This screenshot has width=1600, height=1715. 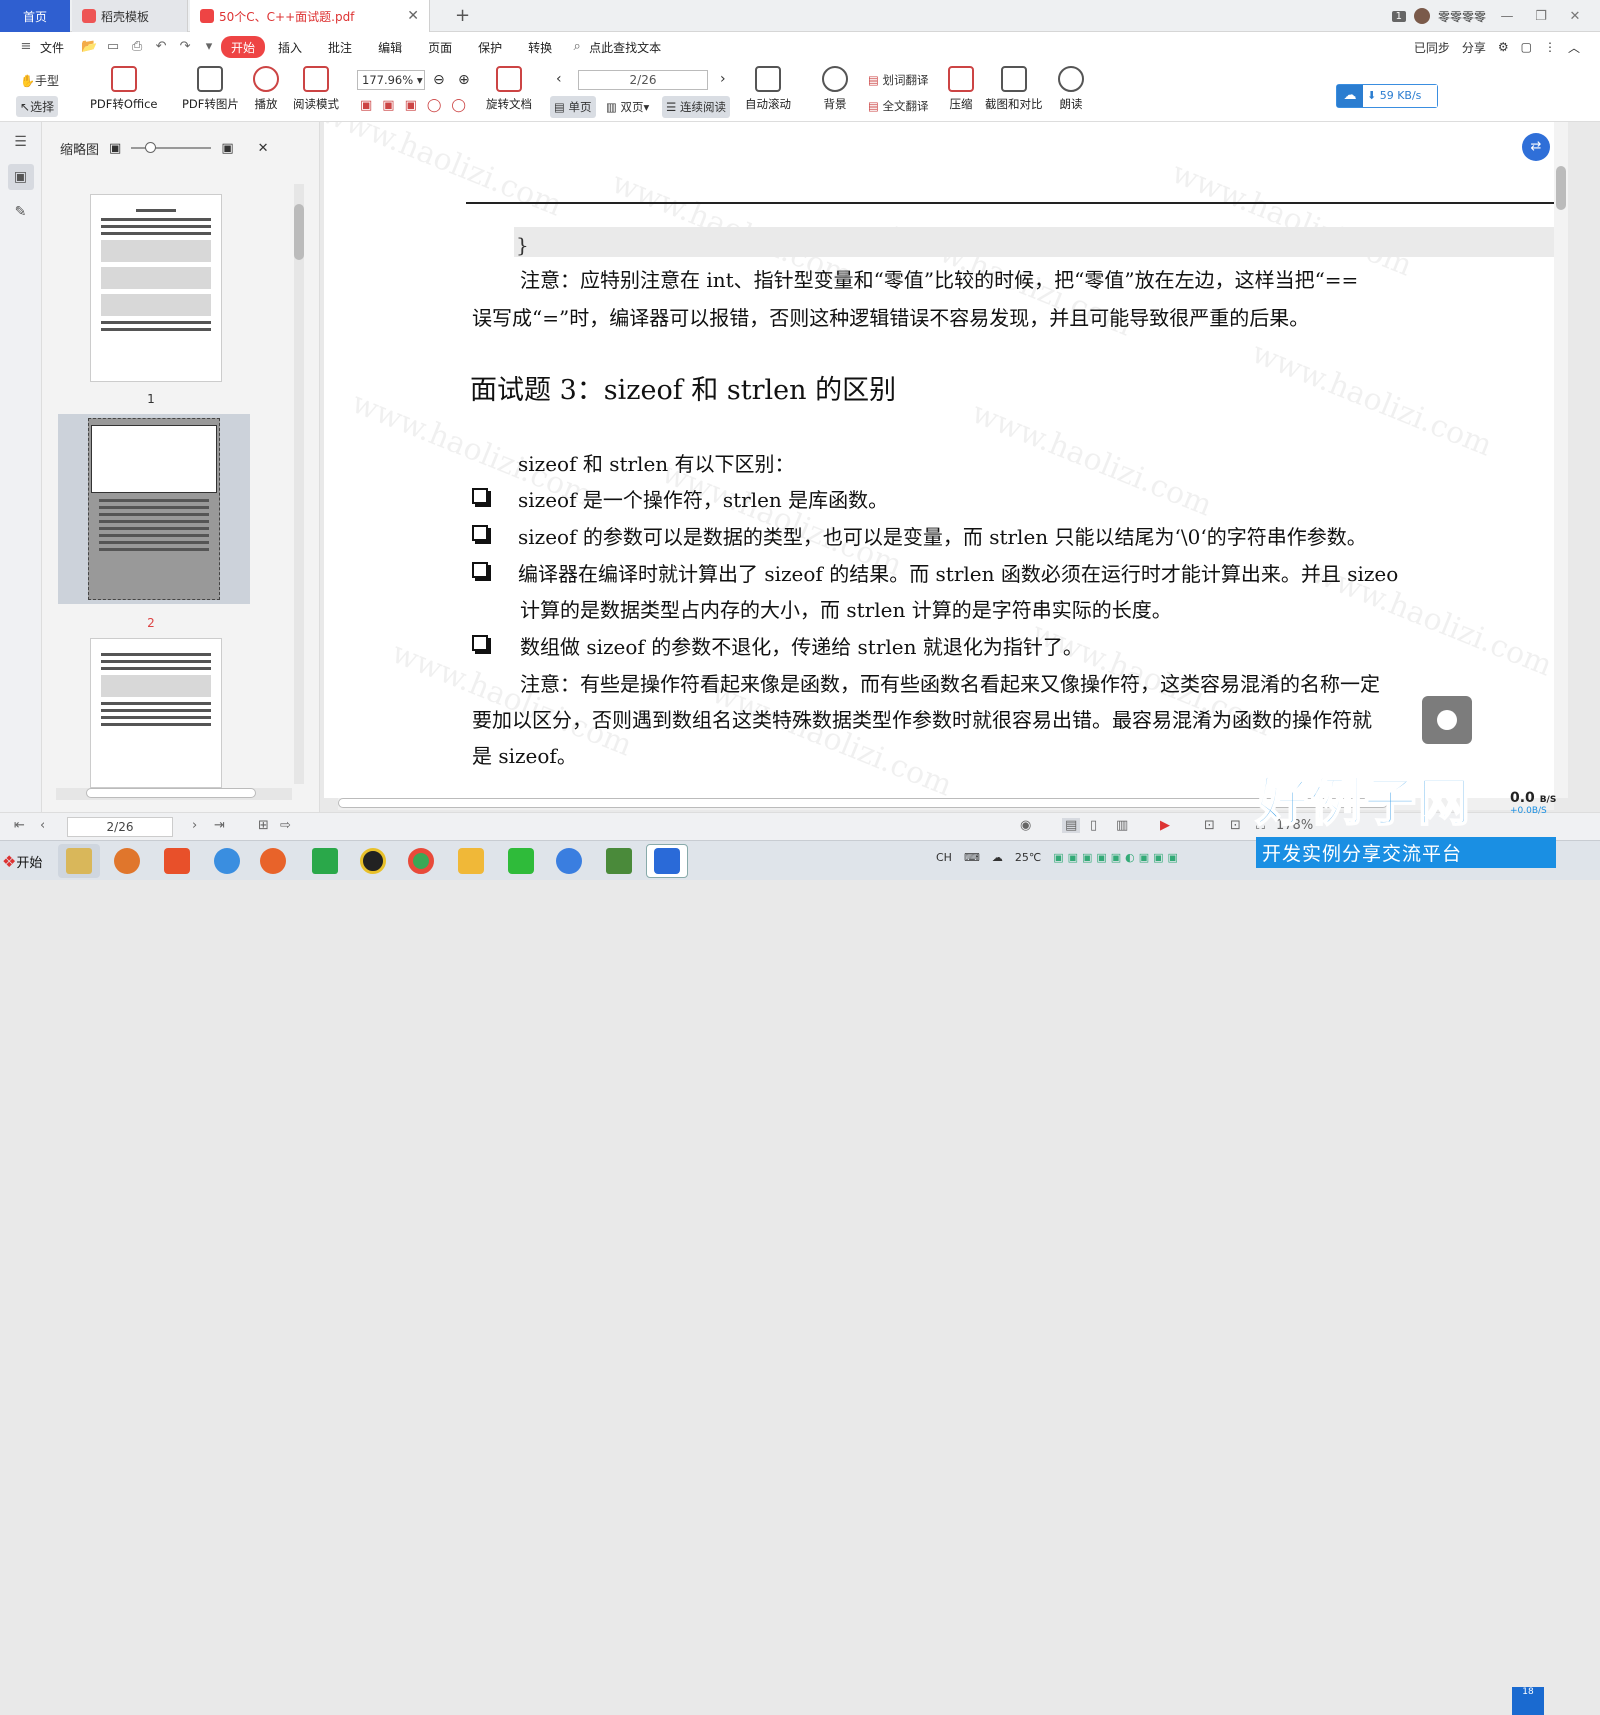 I want to click on zoom-select: 177.96% ▾, so click(x=391, y=80).